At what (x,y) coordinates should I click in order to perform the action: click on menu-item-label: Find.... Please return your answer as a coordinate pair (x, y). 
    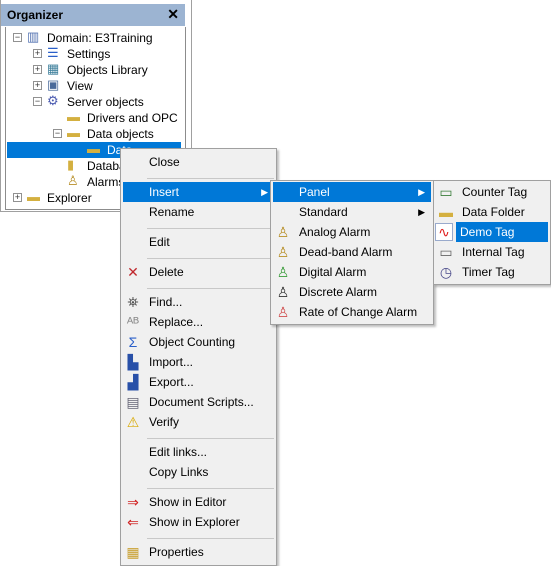
    Looking at the image, I should click on (166, 302).